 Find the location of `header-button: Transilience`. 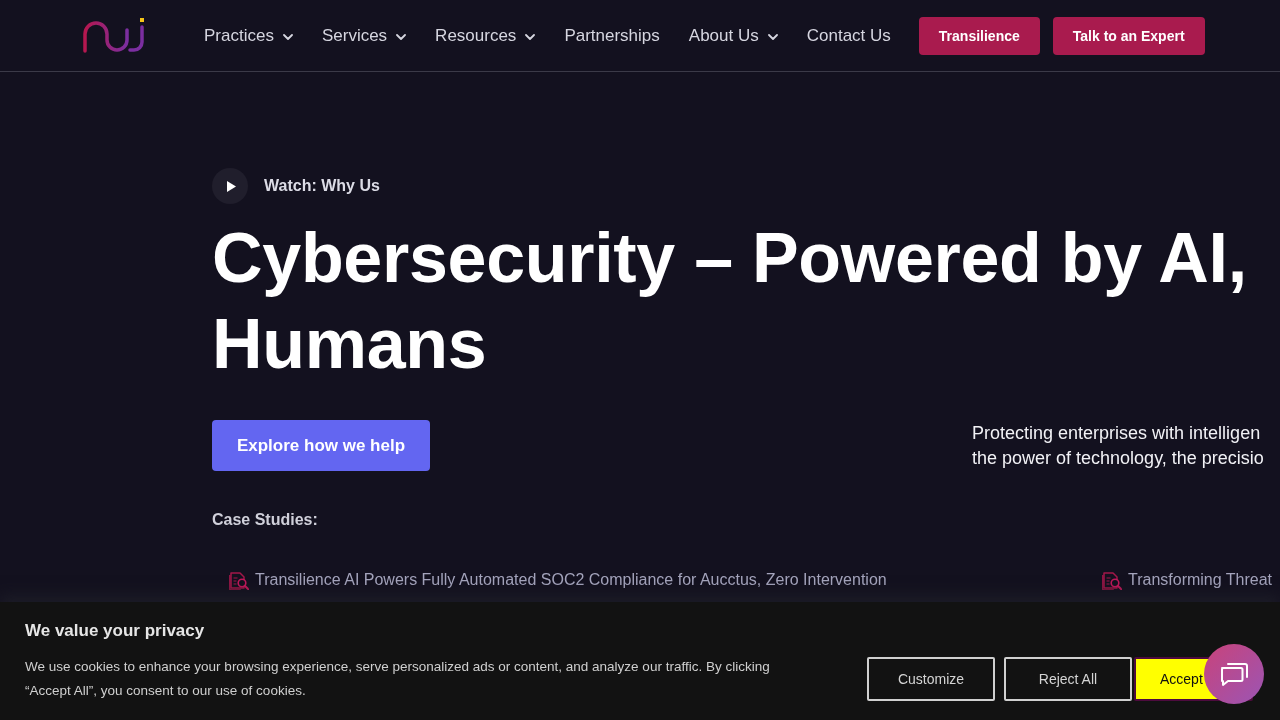

header-button: Transilience is located at coordinates (979, 35).